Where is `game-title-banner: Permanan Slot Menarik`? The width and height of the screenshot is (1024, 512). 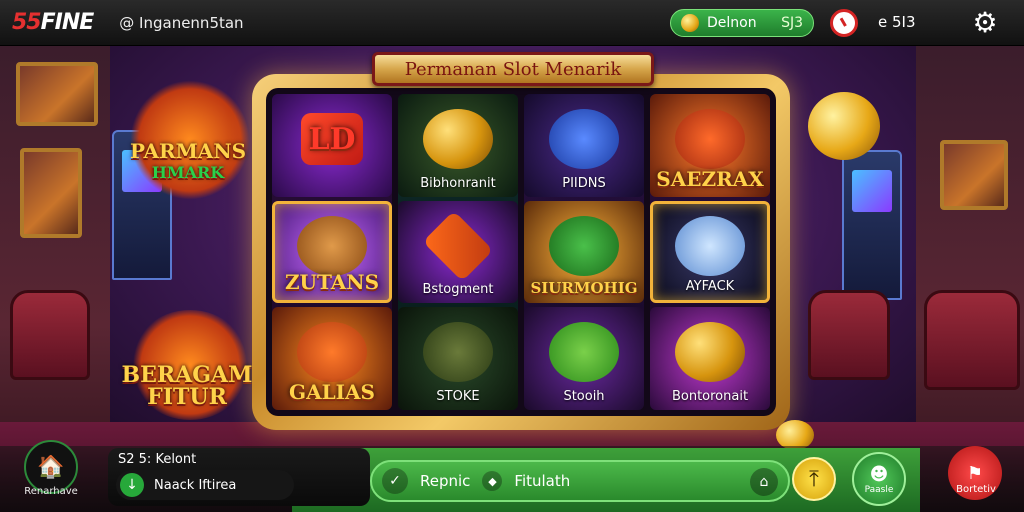
game-title-banner: Permanan Slot Menarik is located at coordinates (513, 69).